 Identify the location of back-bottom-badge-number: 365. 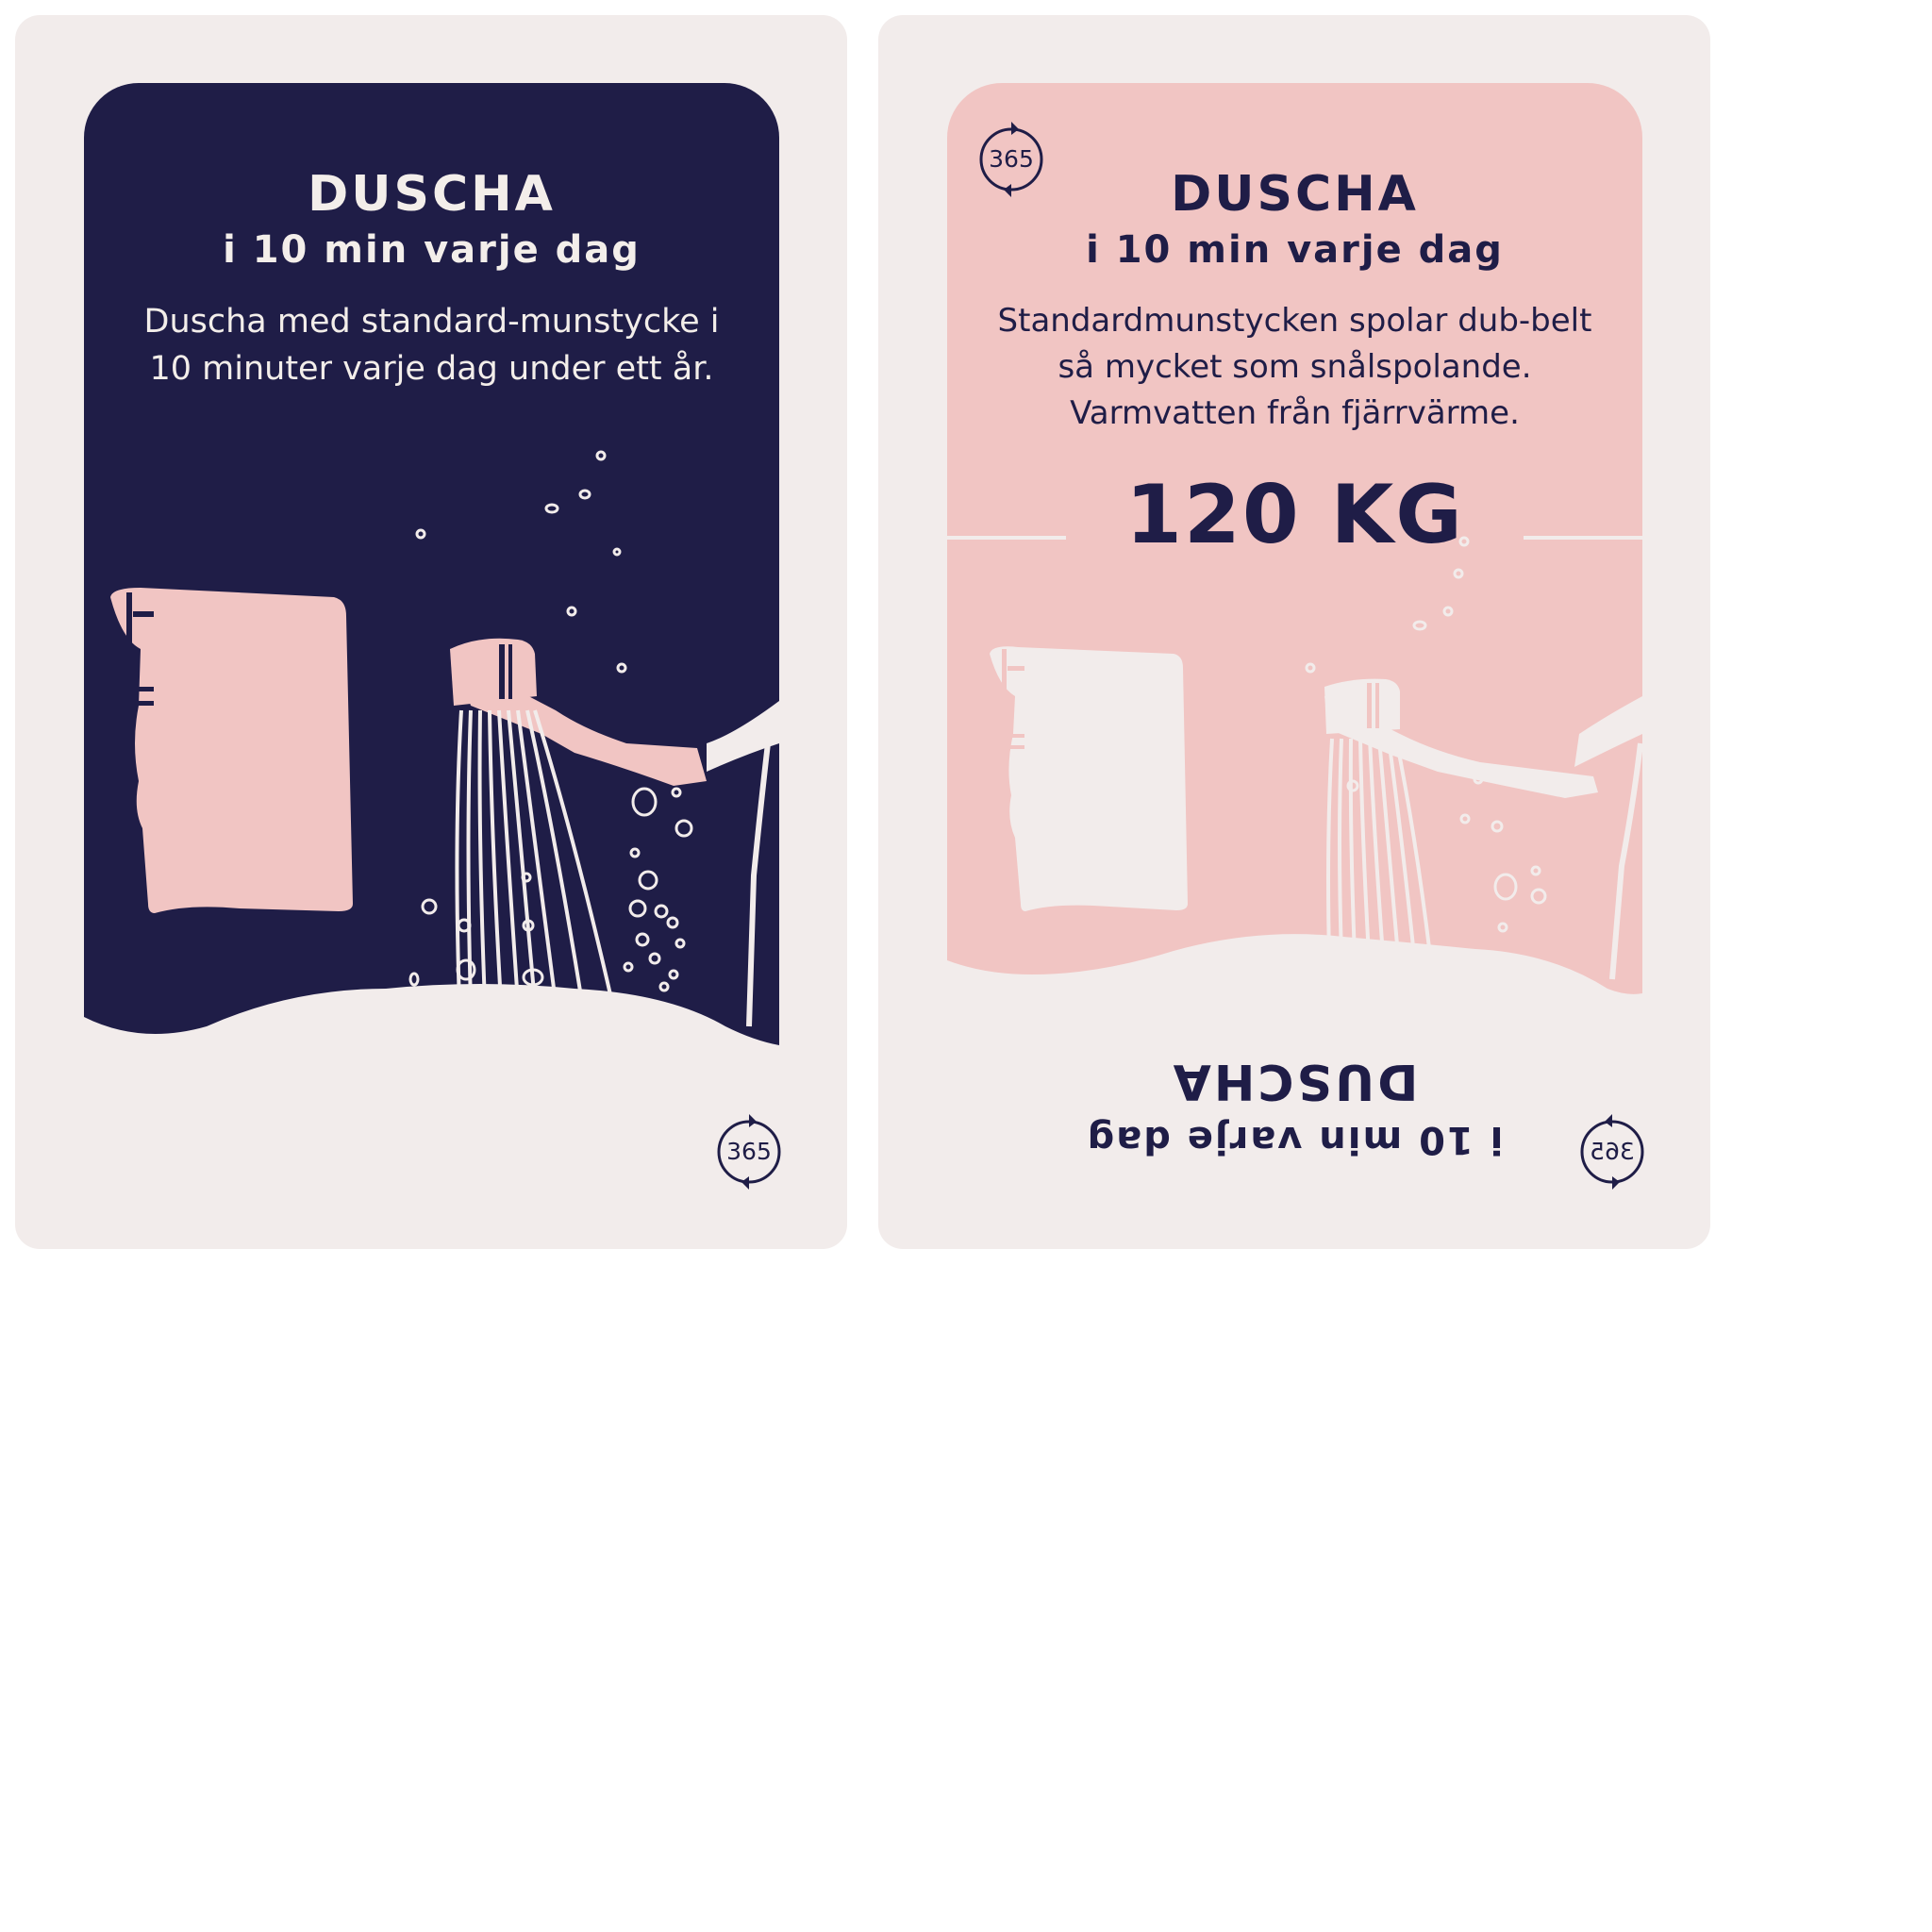
(1613, 1152).